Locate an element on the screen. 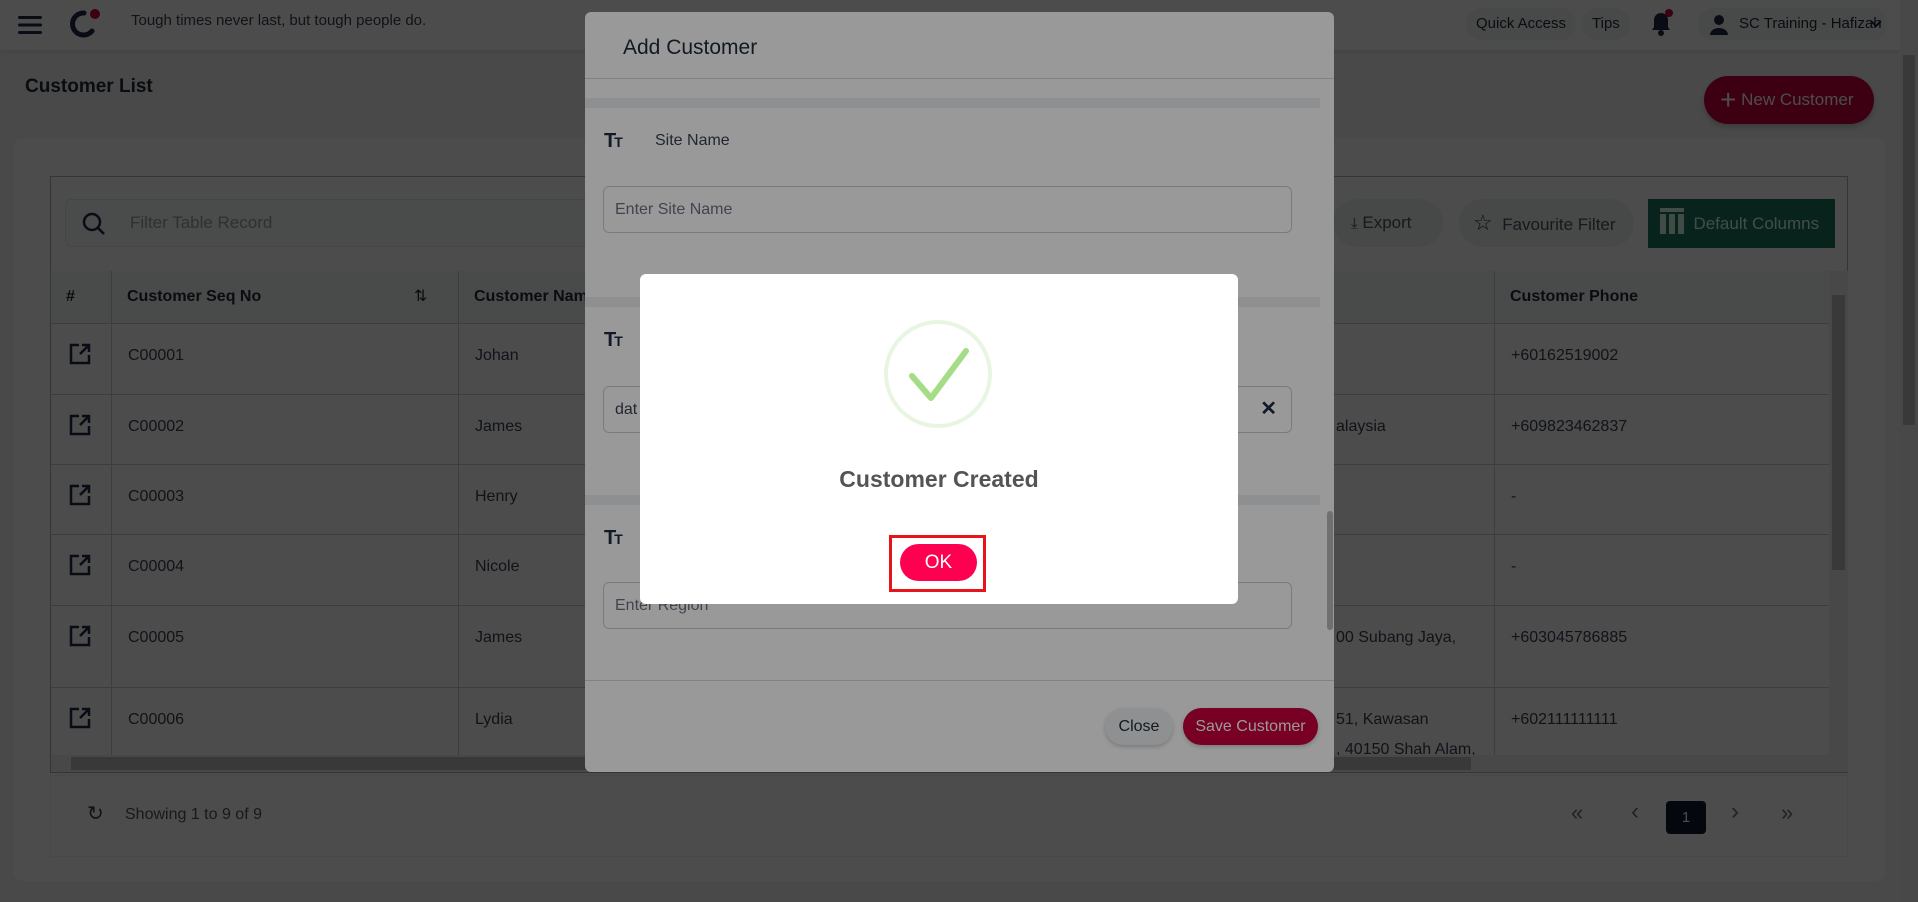  ok-button: OK is located at coordinates (938, 562).